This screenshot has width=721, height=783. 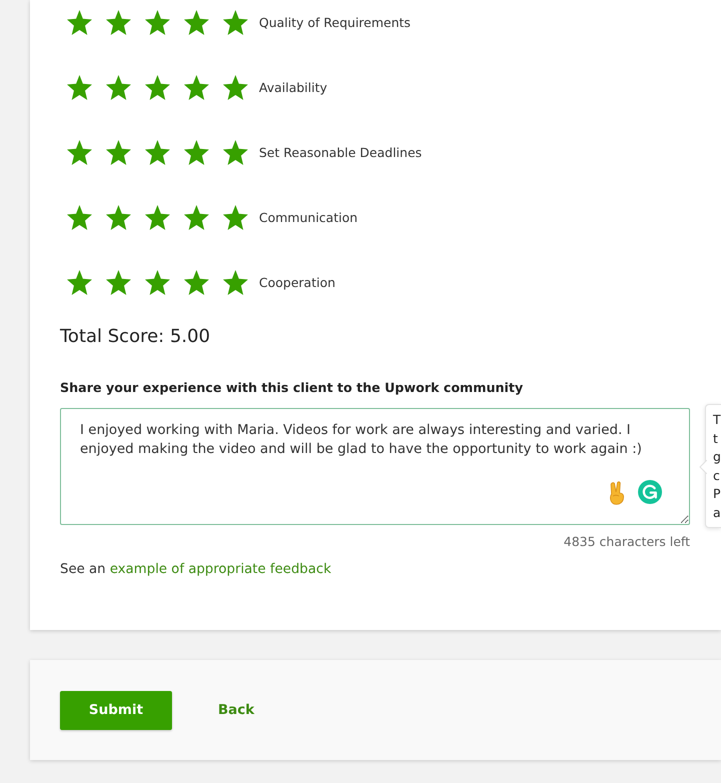 What do you see at coordinates (335, 22) in the screenshot?
I see `rating-label: Quality of Requirements` at bounding box center [335, 22].